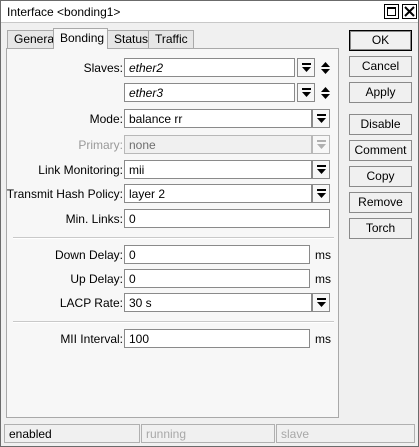 This screenshot has width=419, height=447. I want to click on hash-policy-row: Transmit Hash Policy: layer 2, so click(173, 194).